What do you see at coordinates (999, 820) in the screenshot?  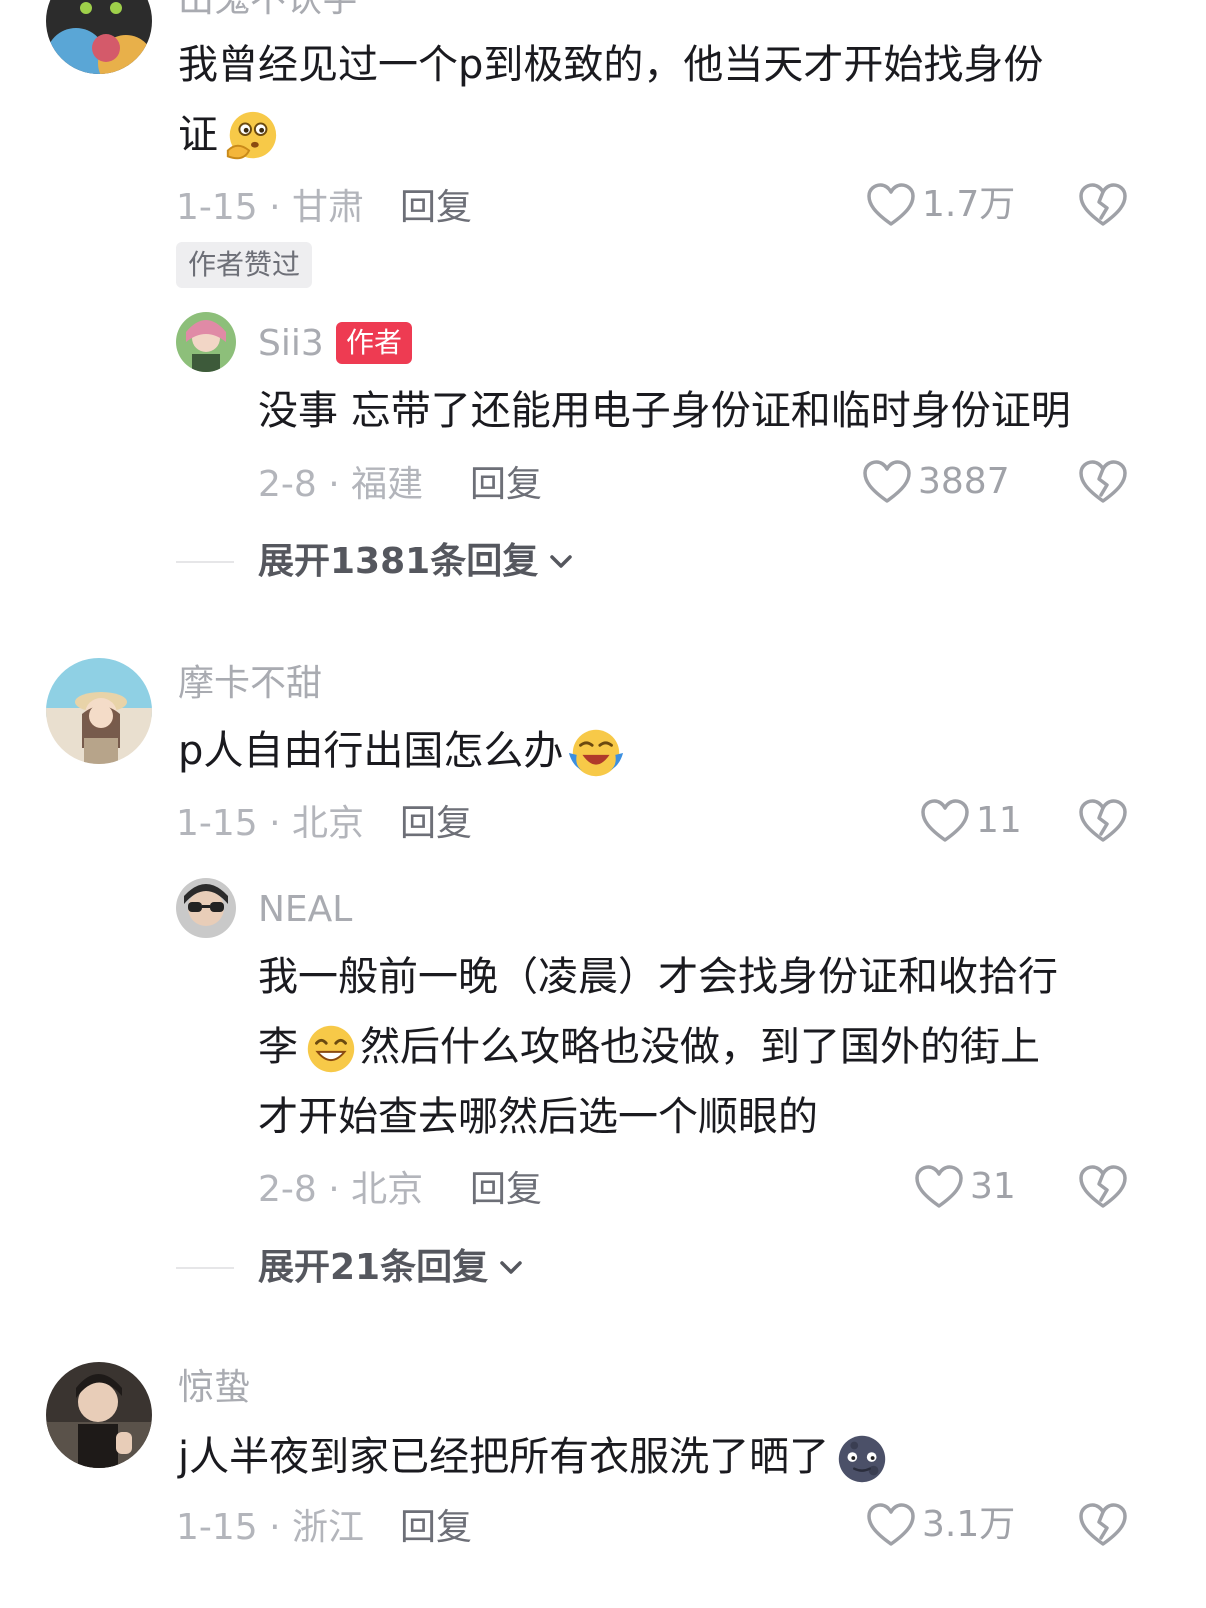 I see `like-count: 11` at bounding box center [999, 820].